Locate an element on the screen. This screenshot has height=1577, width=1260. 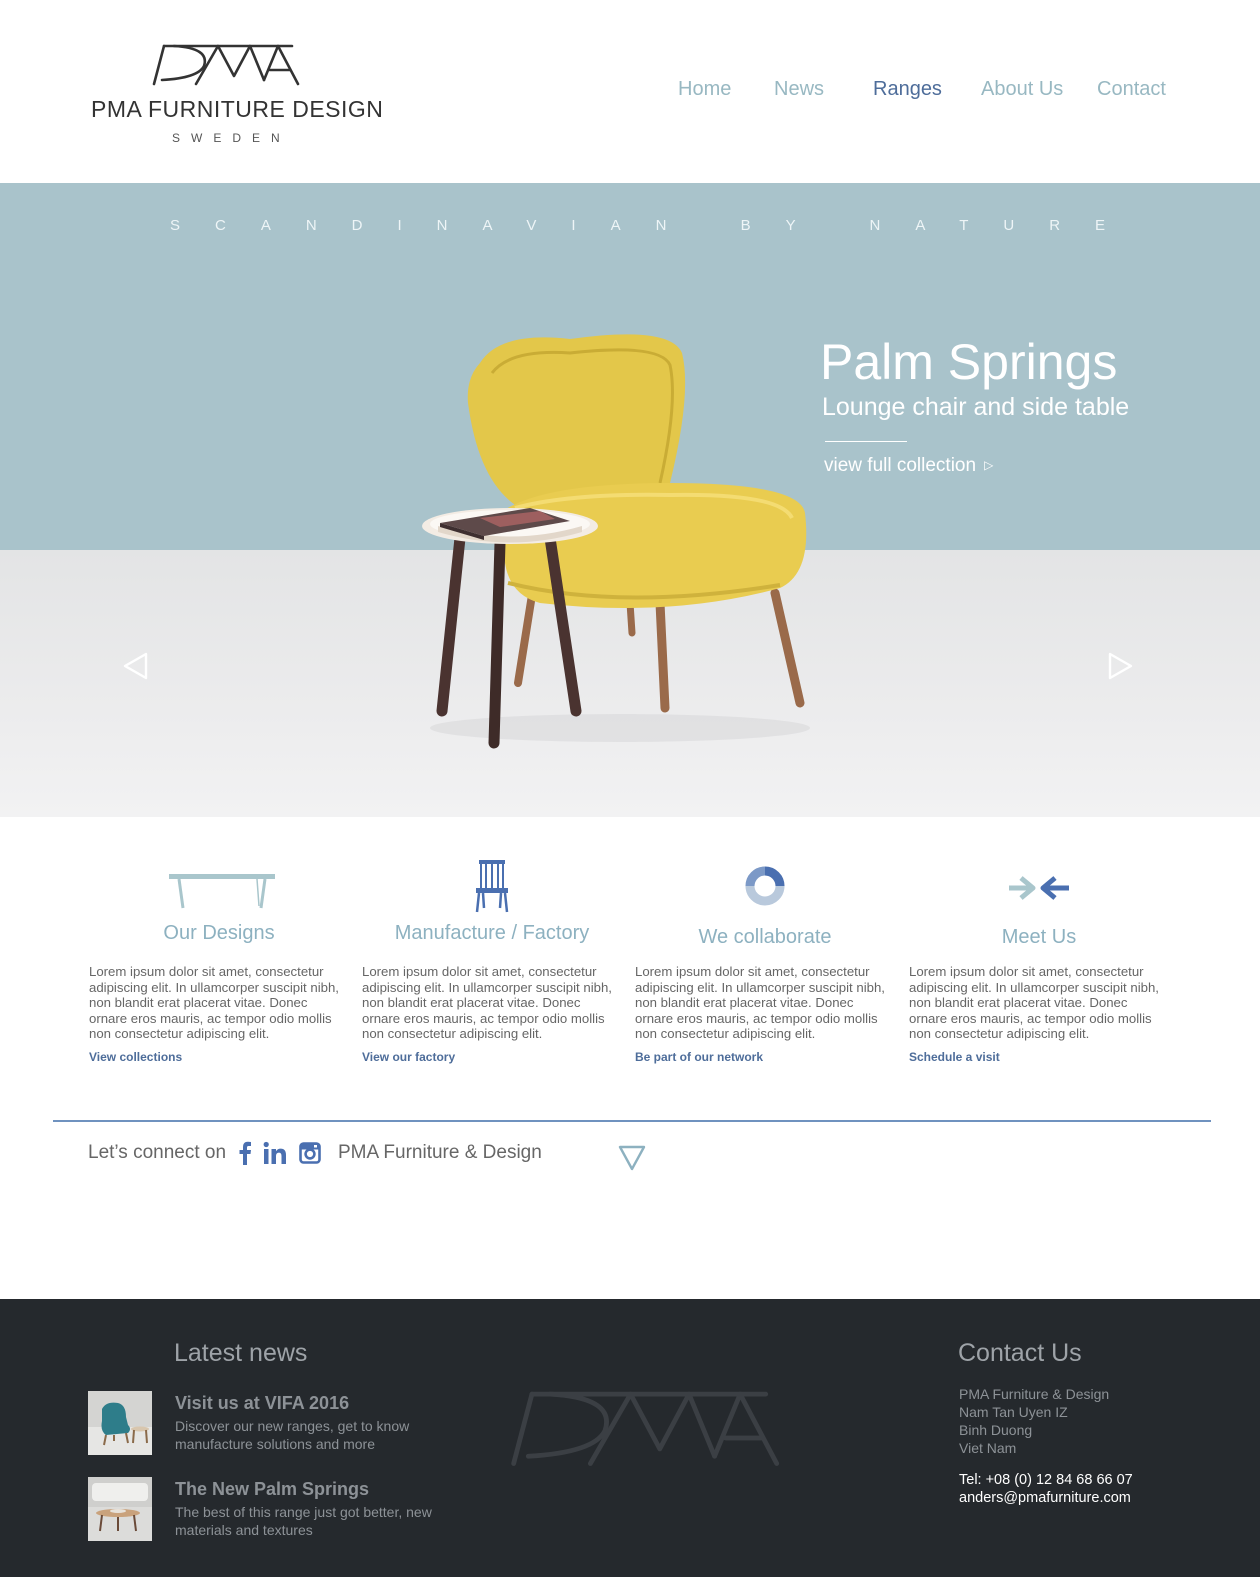
contact-title: Contact Us is located at coordinates (1020, 1353).